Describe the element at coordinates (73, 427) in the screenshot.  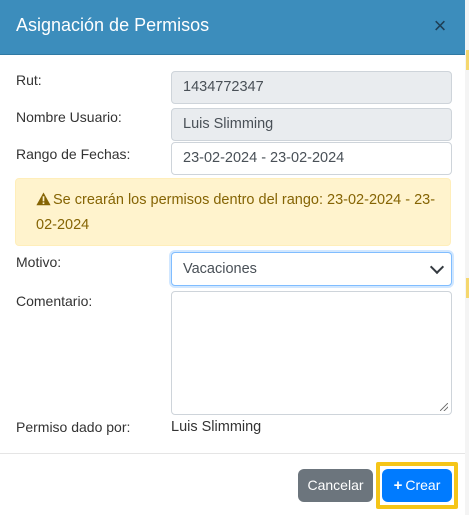
I see `permiso-dado-por-label: Permiso dado por:` at that location.